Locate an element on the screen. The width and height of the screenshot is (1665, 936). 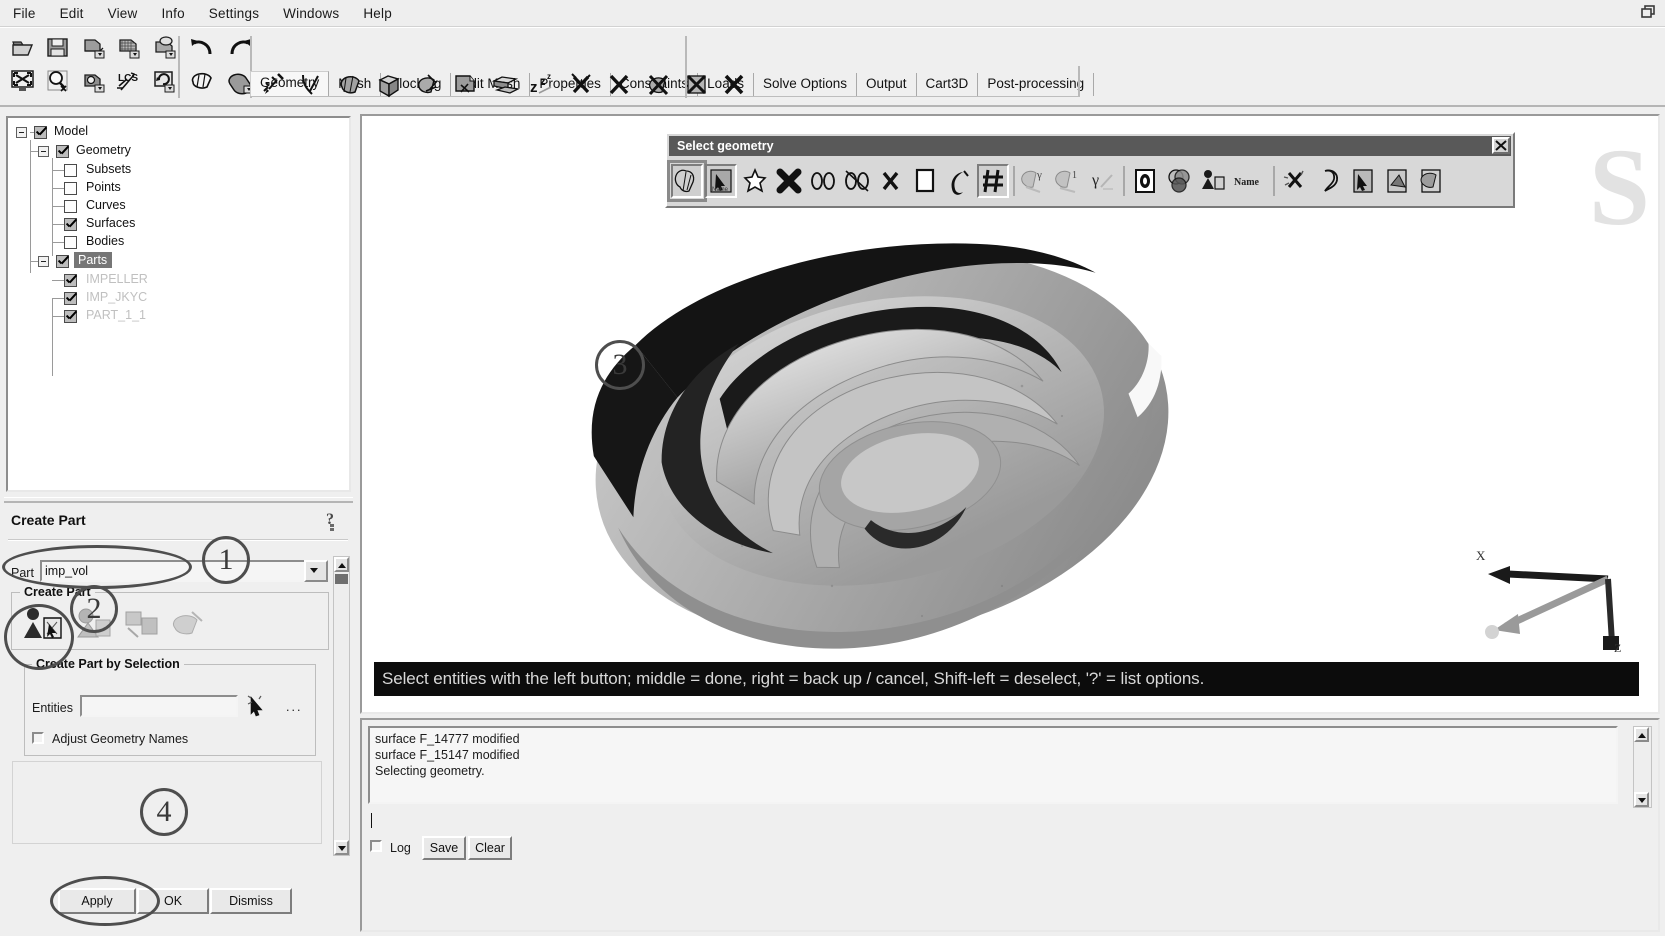
create-part-icon is located at coordinates (467, 85).